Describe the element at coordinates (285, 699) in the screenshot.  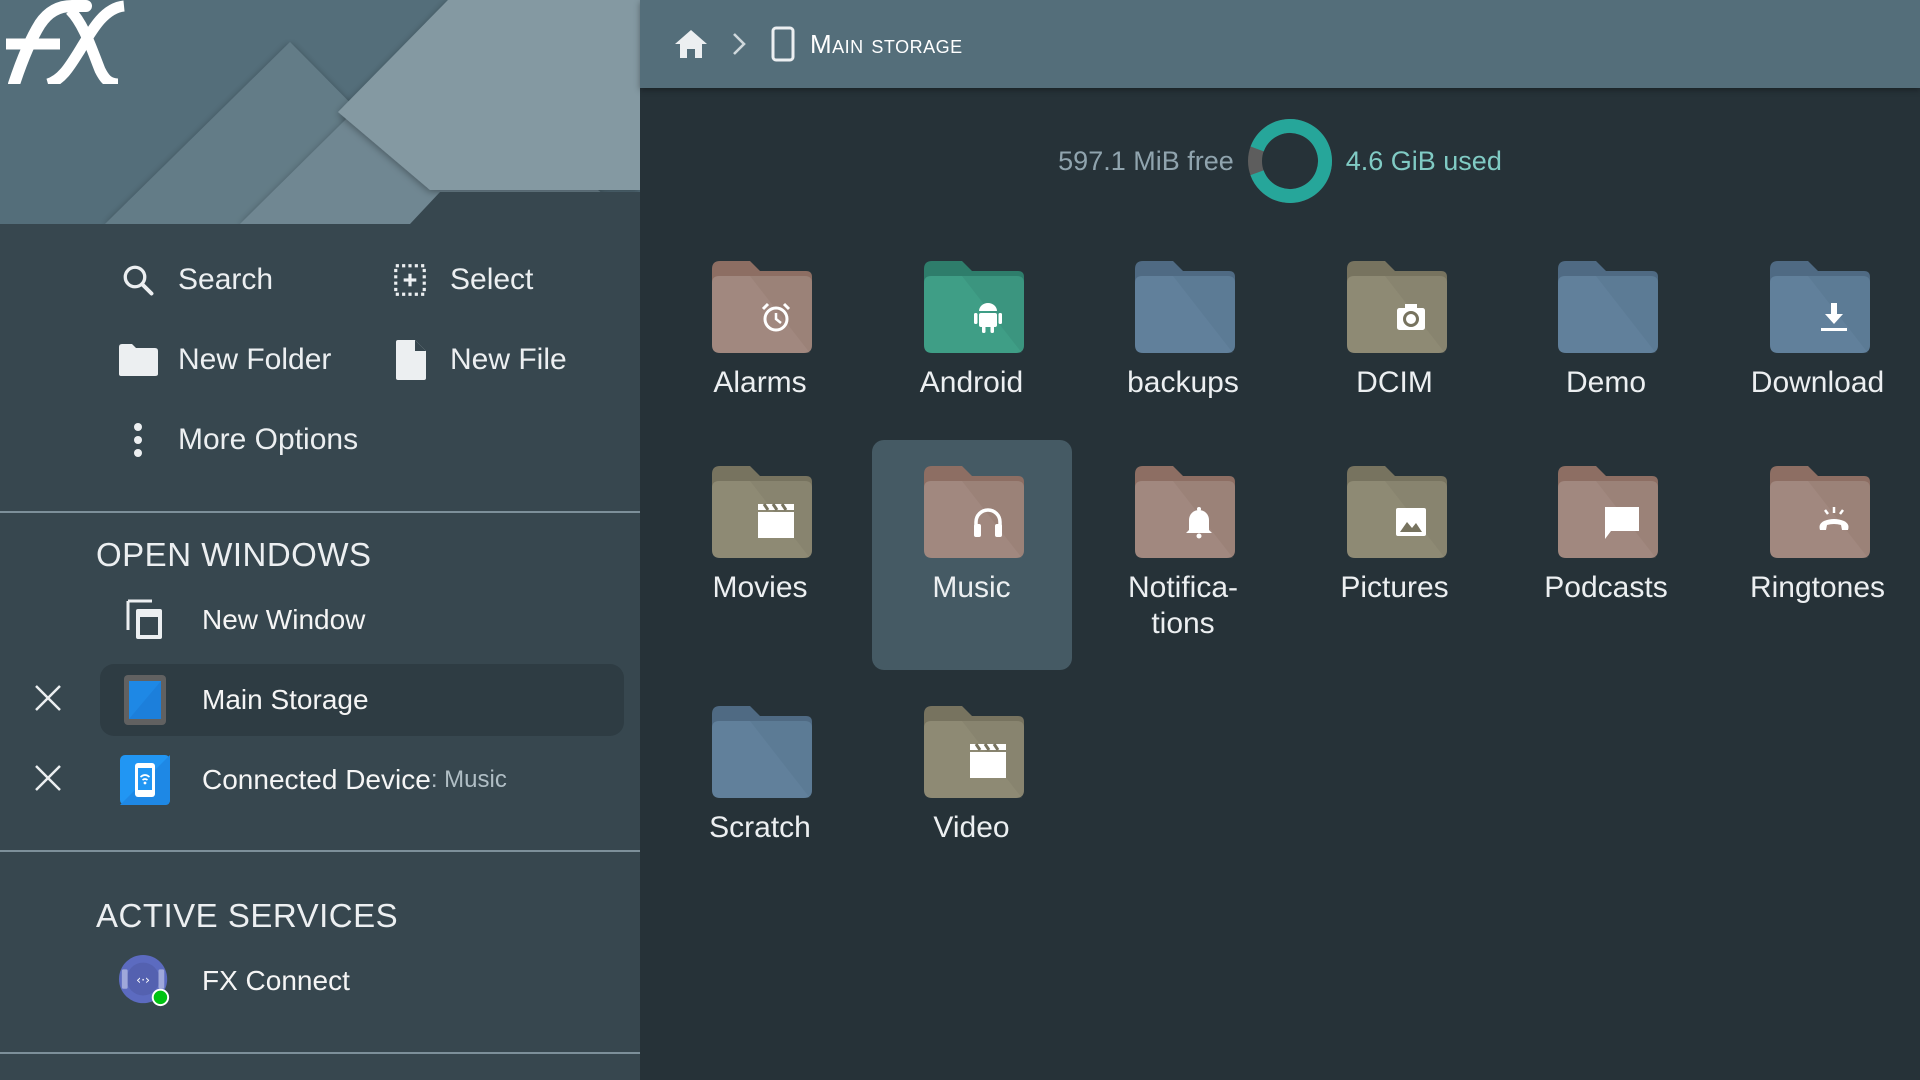
I see `window-label: Main Storage` at that location.